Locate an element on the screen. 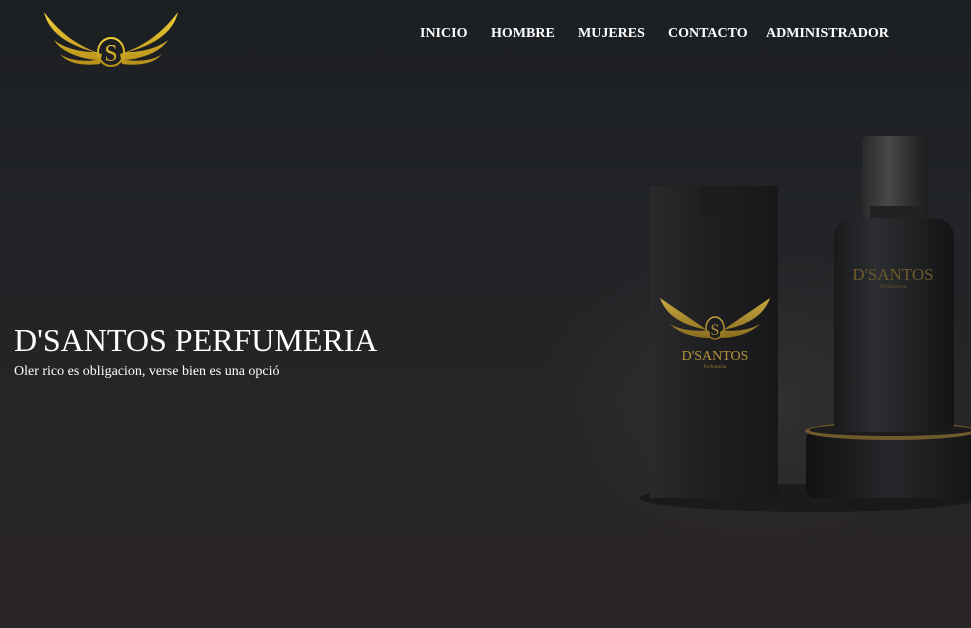 This screenshot has width=971, height=628. nav-item-contacto: CONTACTO is located at coordinates (708, 34).